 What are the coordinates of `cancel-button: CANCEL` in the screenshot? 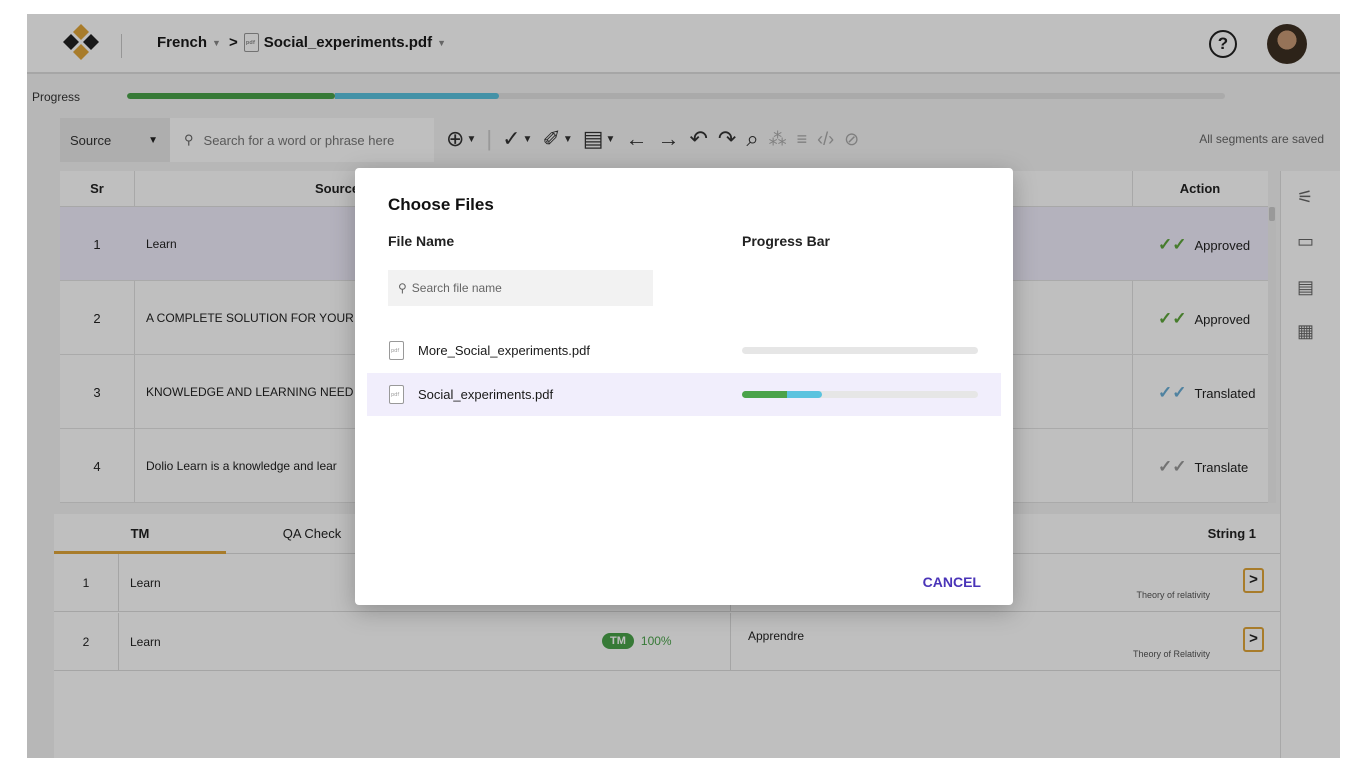 It's located at (952, 582).